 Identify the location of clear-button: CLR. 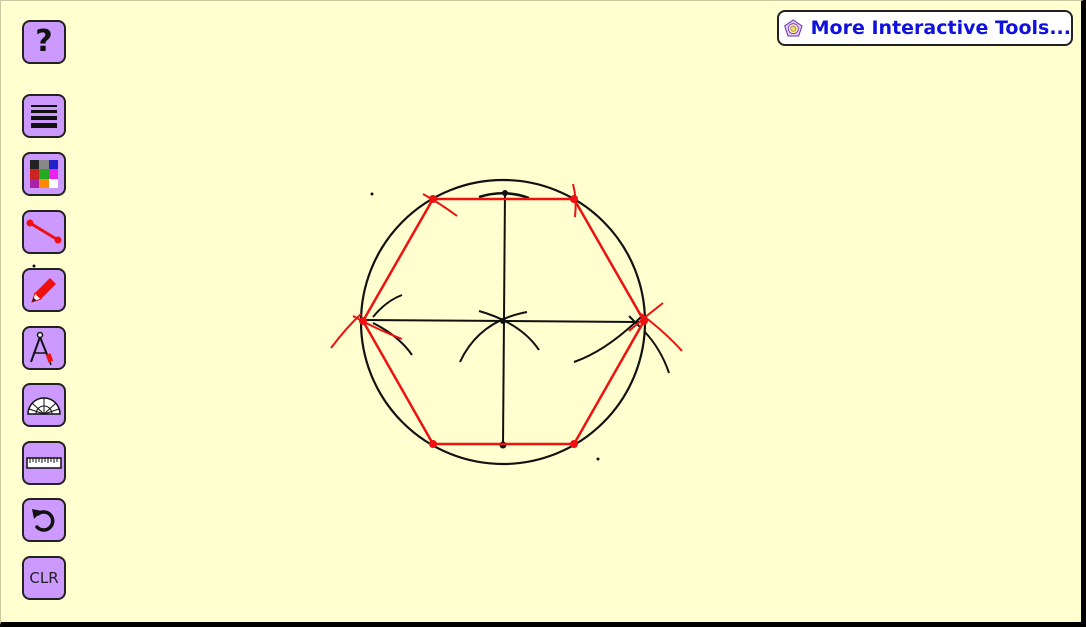
(44, 578).